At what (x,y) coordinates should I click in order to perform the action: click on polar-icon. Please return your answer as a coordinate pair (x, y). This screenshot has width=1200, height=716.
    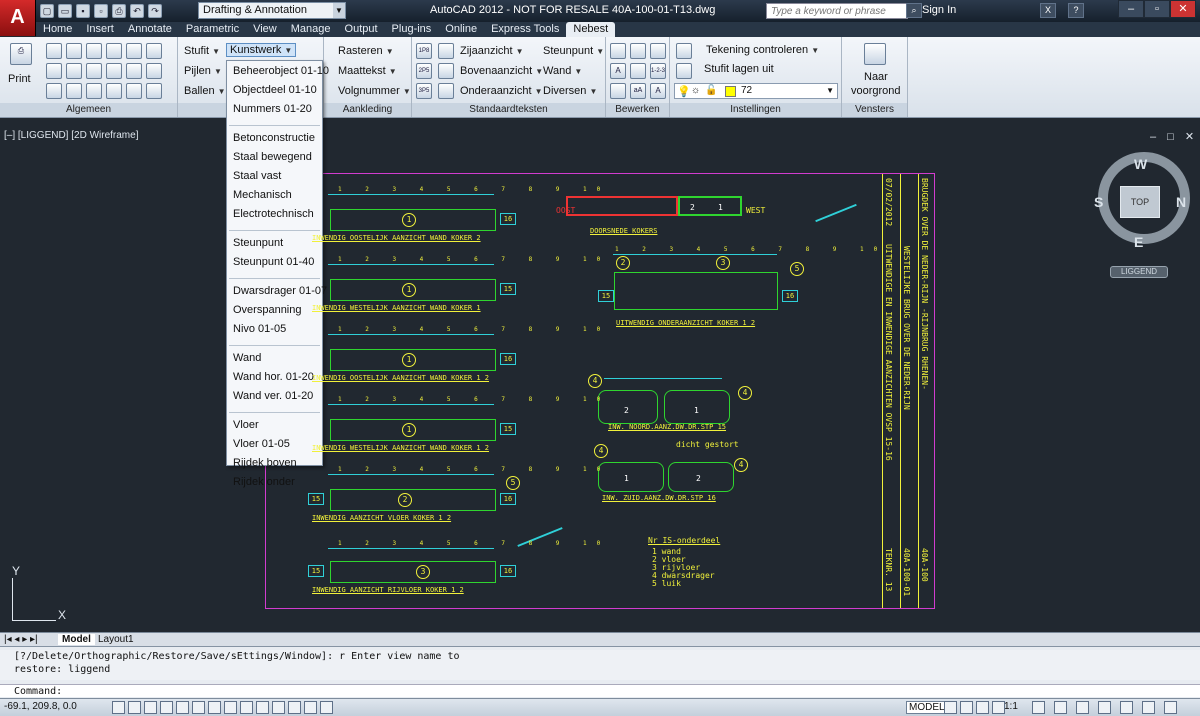
    Looking at the image, I should click on (166, 707).